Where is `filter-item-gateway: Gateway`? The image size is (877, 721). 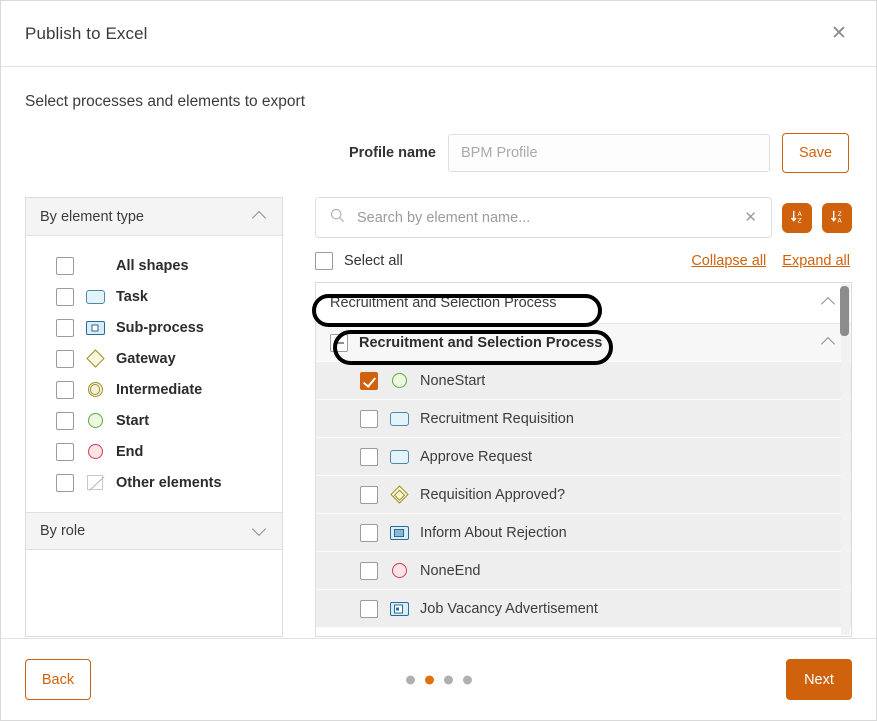
filter-item-gateway: Gateway is located at coordinates (154, 358).